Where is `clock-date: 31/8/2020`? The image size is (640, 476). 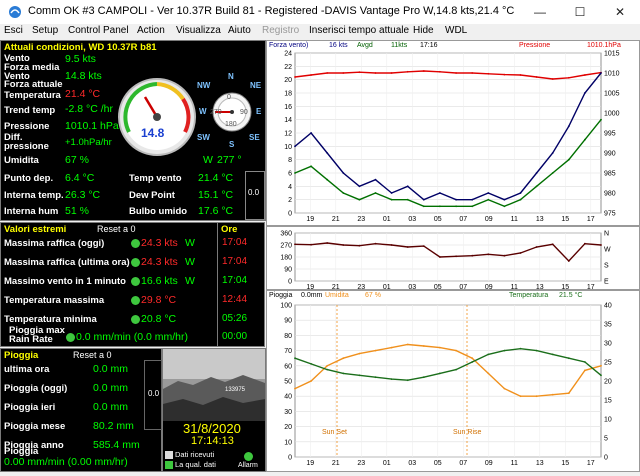
clock-date: 31/8/2020 is located at coordinates (212, 428).